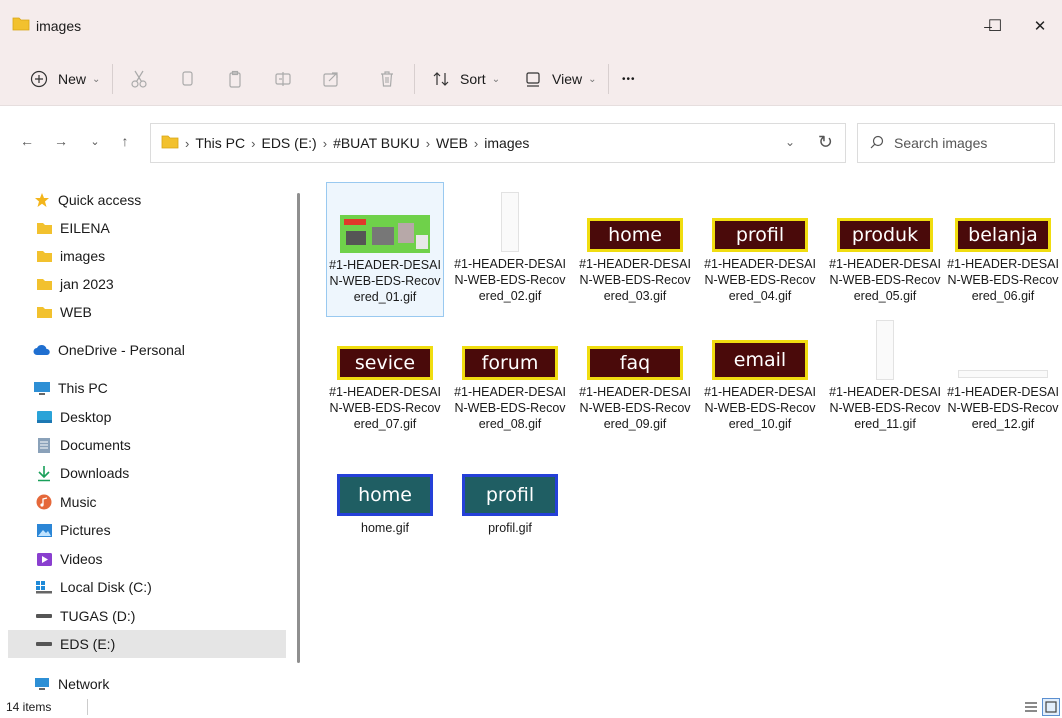 Image resolution: width=1062 pixels, height=718 pixels. Describe the element at coordinates (83, 256) in the screenshot. I see `sidebar-item-label: images` at that location.